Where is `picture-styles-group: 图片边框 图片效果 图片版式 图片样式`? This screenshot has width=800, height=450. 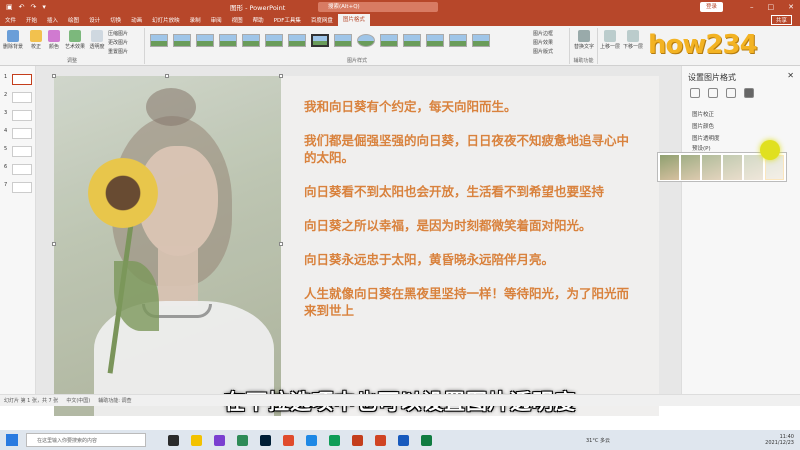 picture-styles-group: 图片边框 图片效果 图片版式 图片样式 is located at coordinates (357, 46).